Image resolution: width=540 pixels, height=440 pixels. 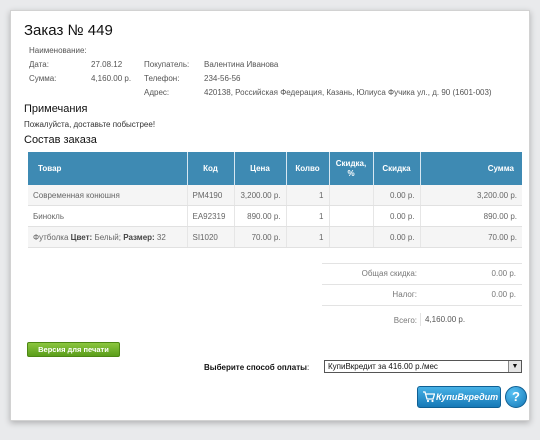 I want to click on payment-method-label-text: Выберите способ оплаты, so click(x=255, y=367).